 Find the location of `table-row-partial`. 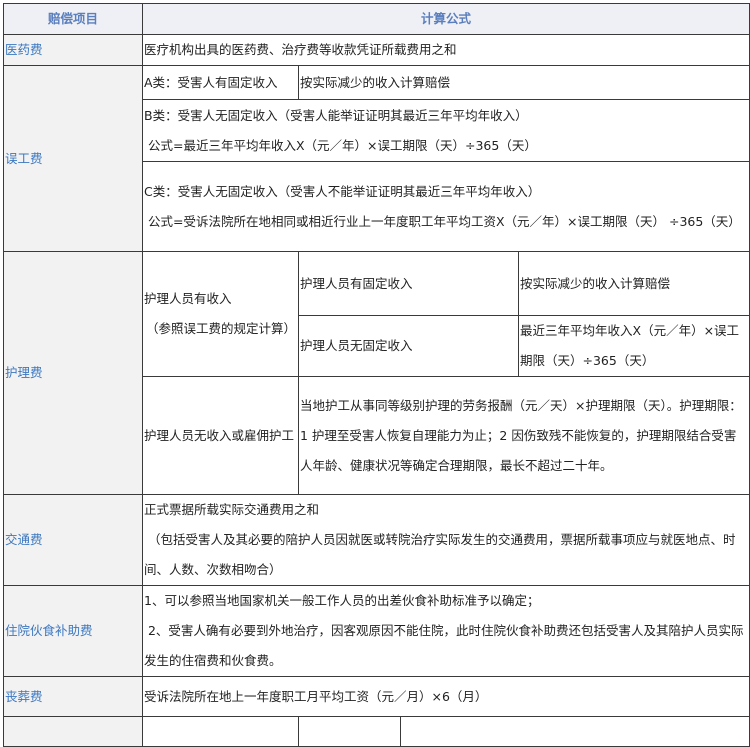

table-row-partial is located at coordinates (376, 731).